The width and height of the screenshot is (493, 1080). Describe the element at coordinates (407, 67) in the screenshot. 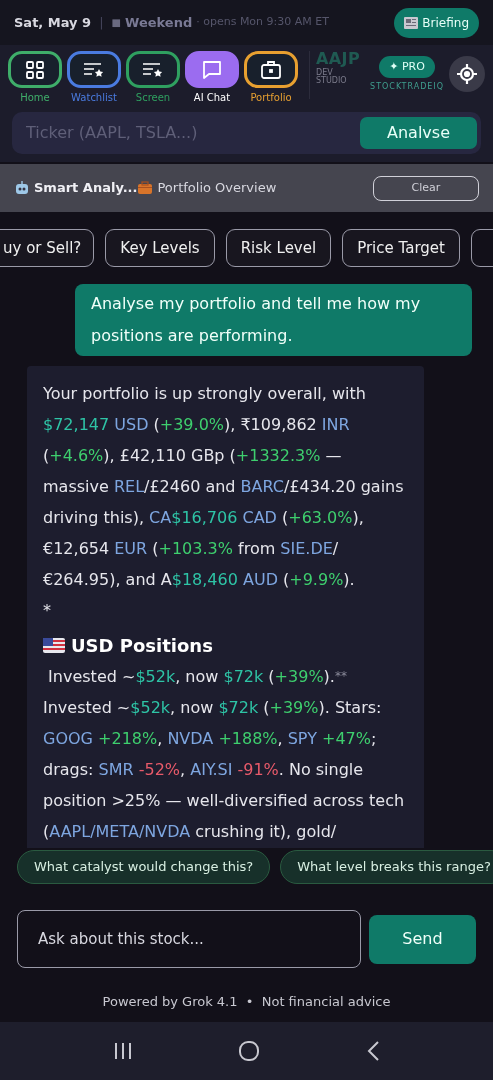

I see `pro-badge: ✦ PRO` at that location.